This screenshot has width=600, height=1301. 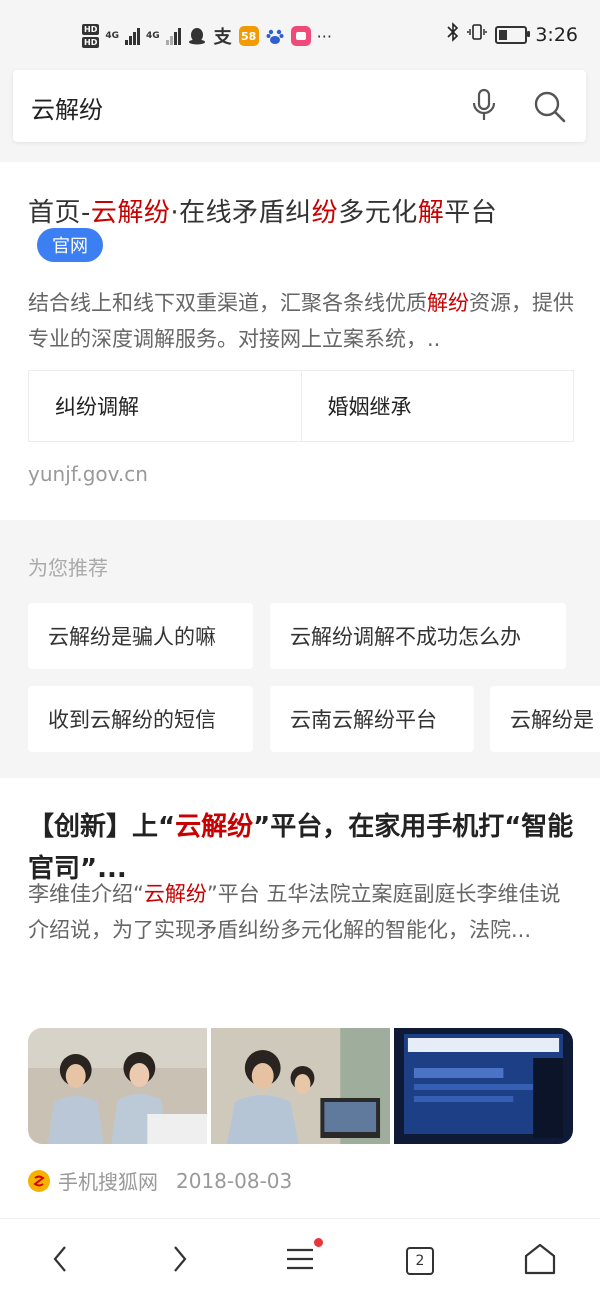 I want to click on recommend-chip: 云解纷是骗人的嘛, so click(x=140, y=636).